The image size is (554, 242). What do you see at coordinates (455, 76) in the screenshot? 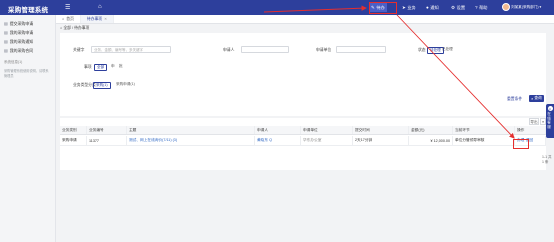
I see `annotation-arrow-to-handle` at bounding box center [455, 76].